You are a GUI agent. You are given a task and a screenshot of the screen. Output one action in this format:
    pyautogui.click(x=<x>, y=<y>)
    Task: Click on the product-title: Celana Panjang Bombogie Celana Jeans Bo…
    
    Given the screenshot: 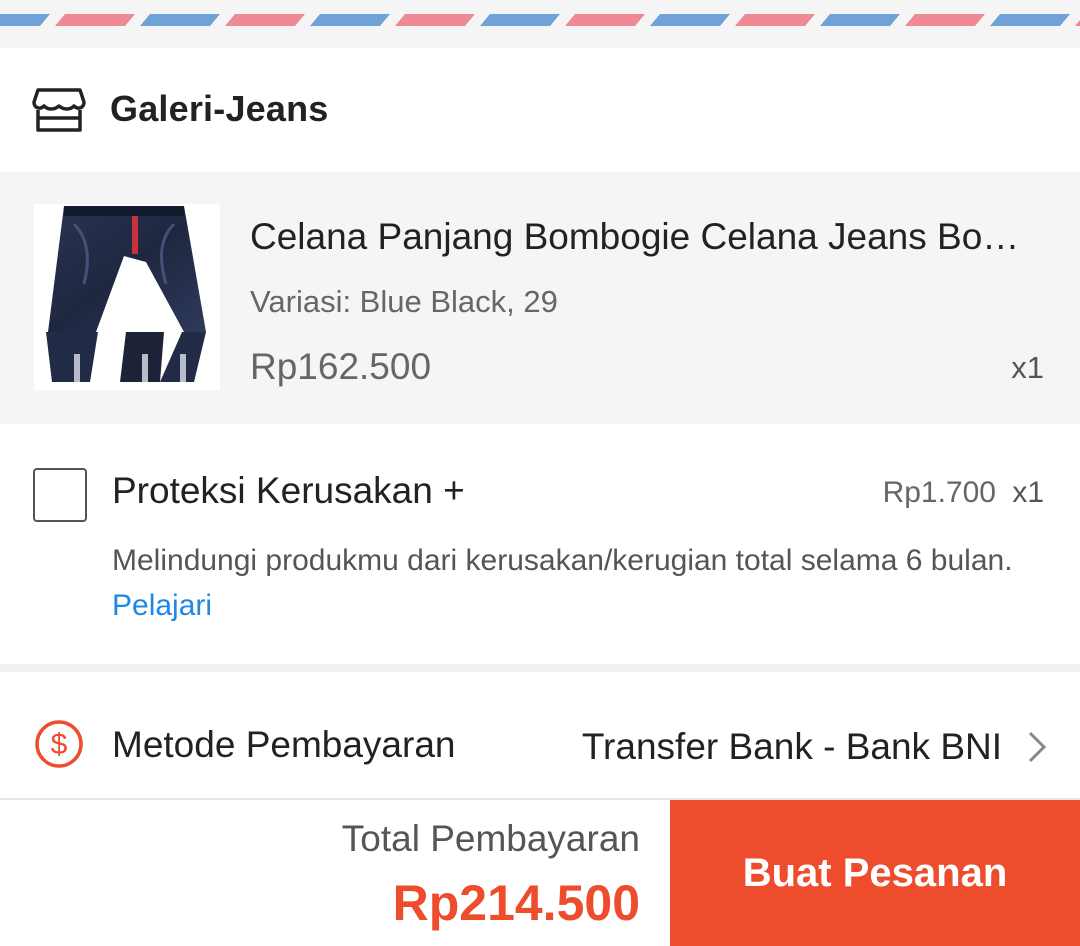 What is the action you would take?
    pyautogui.click(x=645, y=237)
    